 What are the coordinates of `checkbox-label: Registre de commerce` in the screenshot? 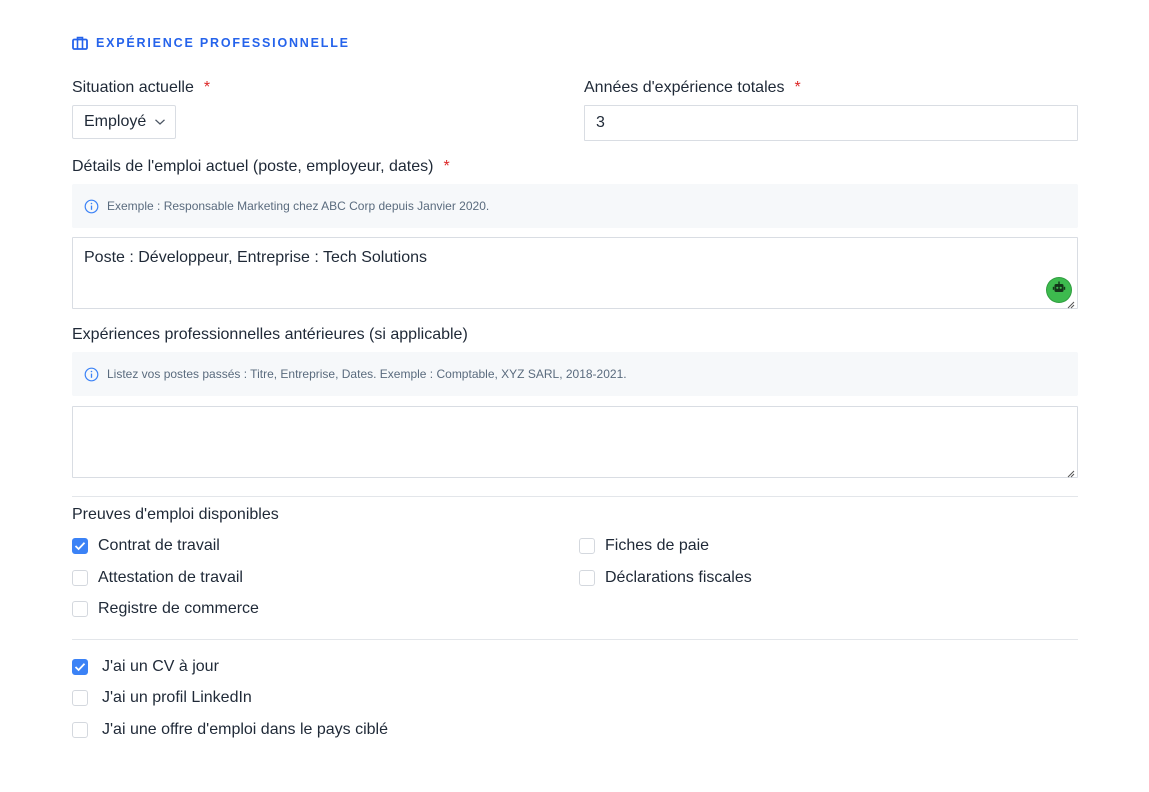 It's located at (178, 608).